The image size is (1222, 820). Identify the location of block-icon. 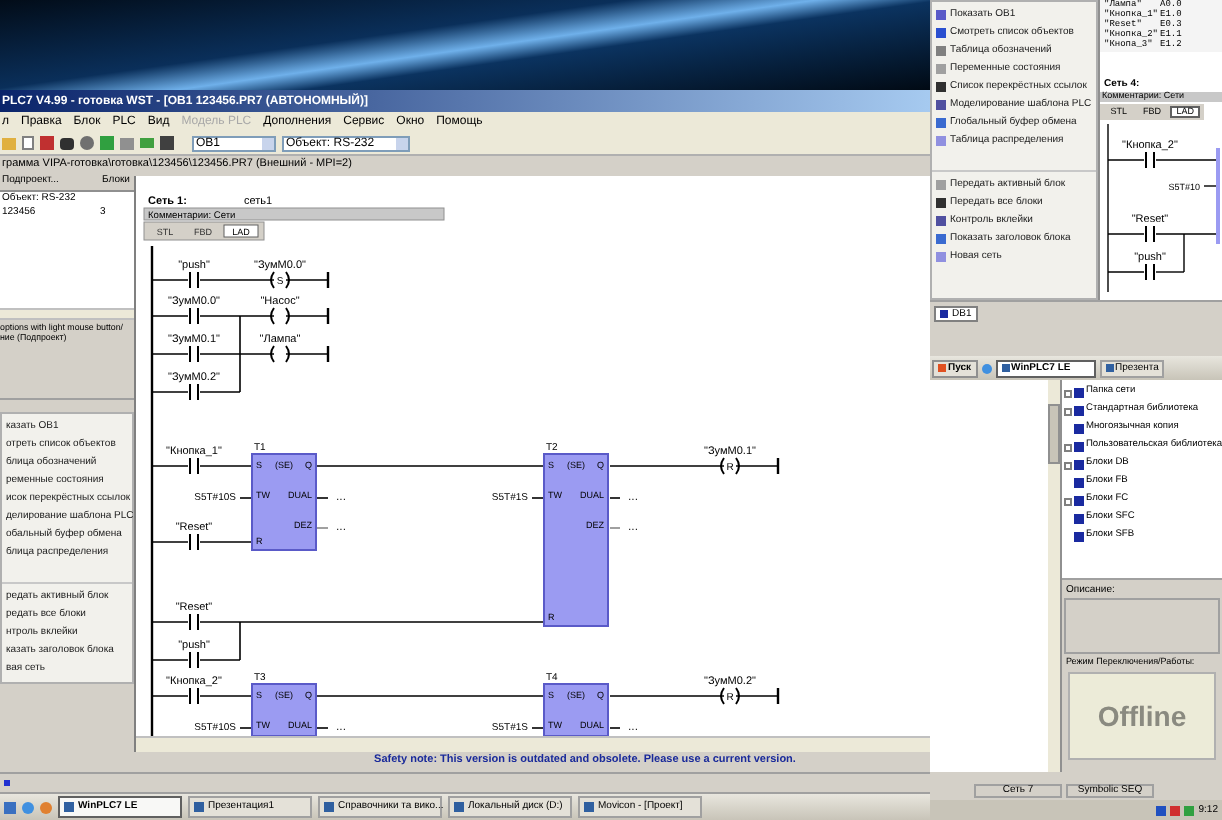
(944, 314).